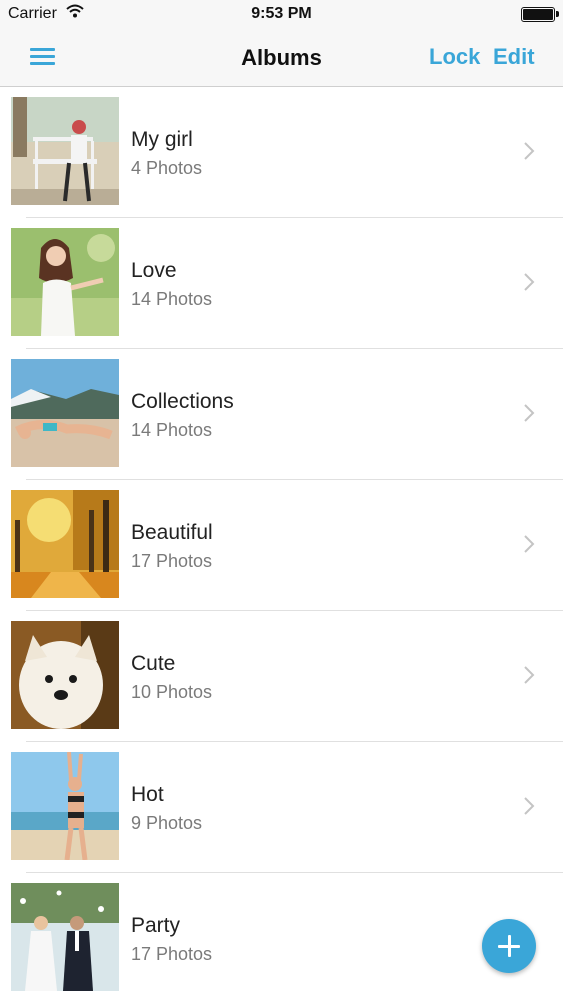 The height and width of the screenshot is (1000, 563). Describe the element at coordinates (509, 946) in the screenshot. I see `add-album-button` at that location.